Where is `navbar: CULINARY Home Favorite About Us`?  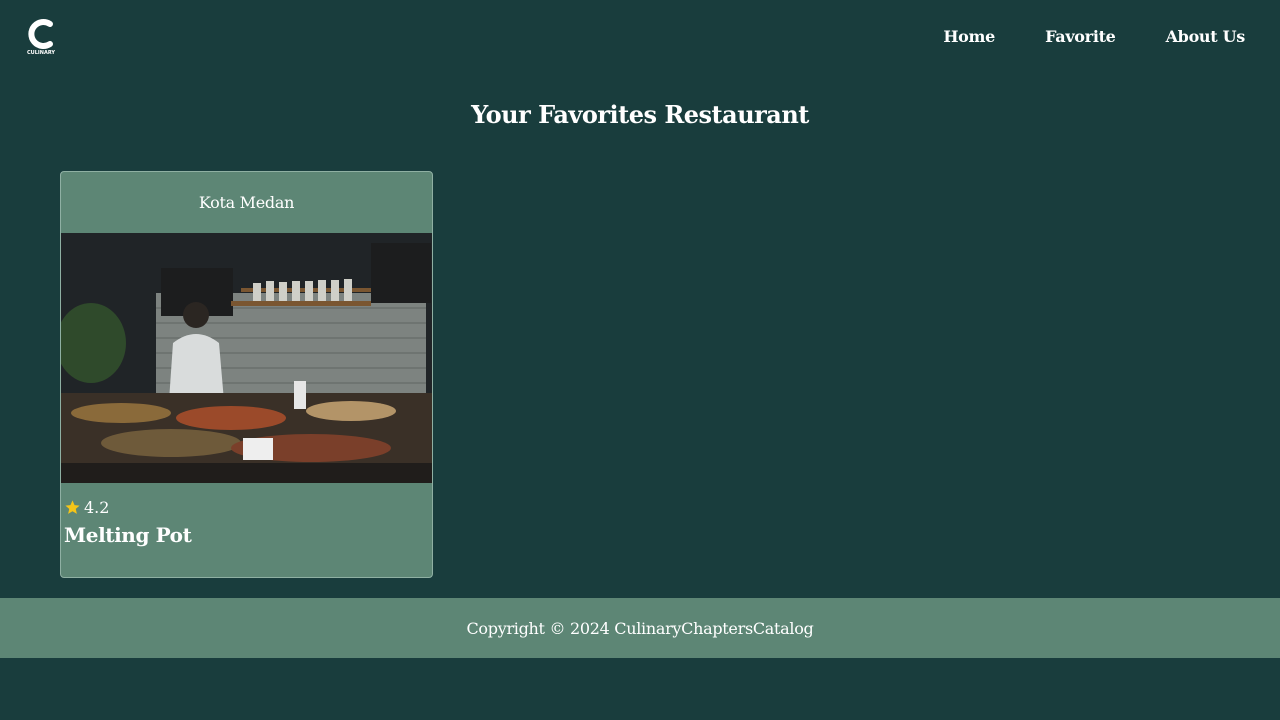
navbar: CULINARY Home Favorite About Us is located at coordinates (640, 38).